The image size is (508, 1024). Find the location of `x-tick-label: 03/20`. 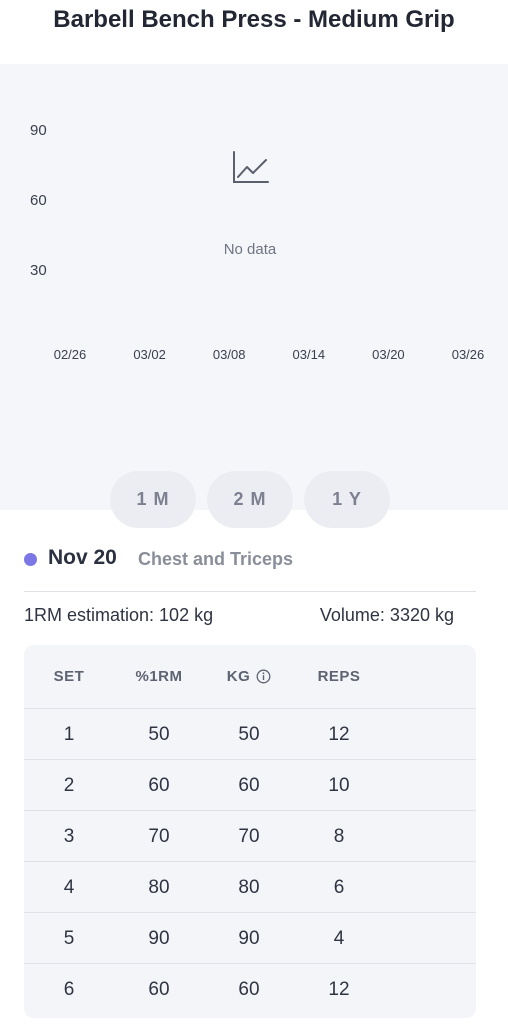

x-tick-label: 03/20 is located at coordinates (388, 354).